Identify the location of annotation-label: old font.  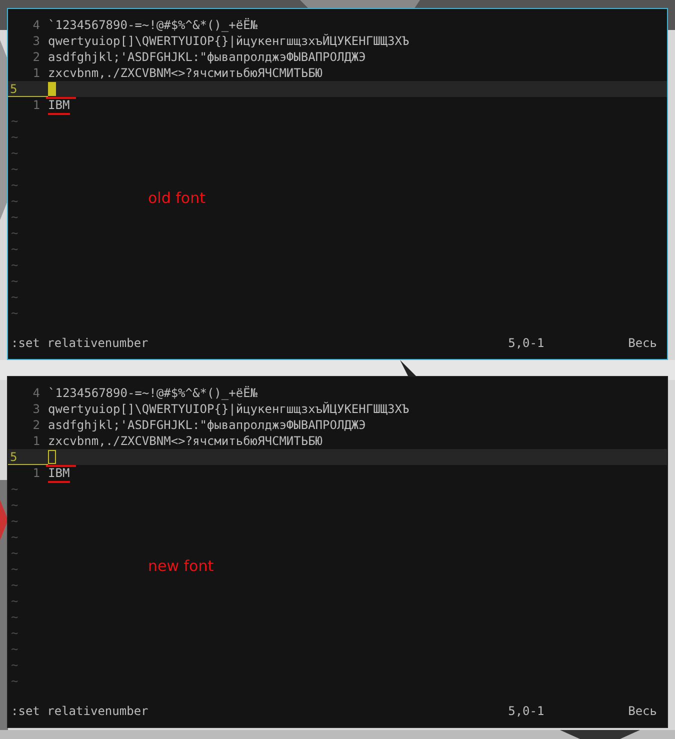
(177, 198).